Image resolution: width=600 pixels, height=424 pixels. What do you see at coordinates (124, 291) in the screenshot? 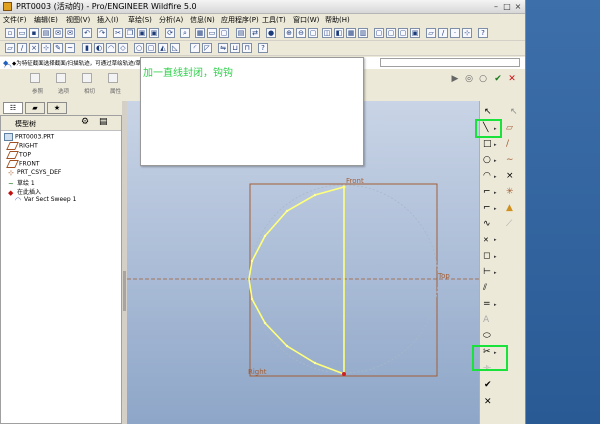
I see `splitter-grip` at bounding box center [124, 291].